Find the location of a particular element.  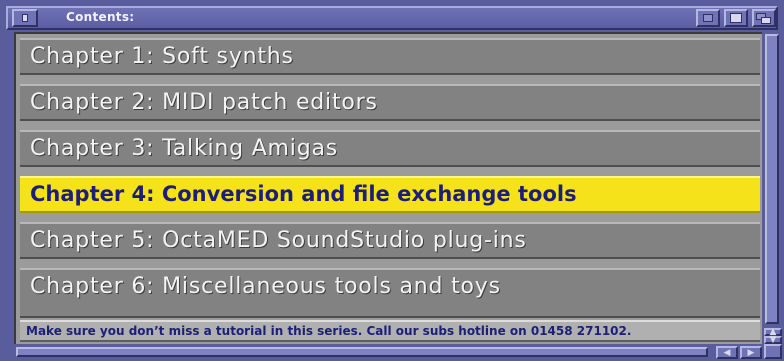

horizontal-scroll-thumb is located at coordinates (362, 352).